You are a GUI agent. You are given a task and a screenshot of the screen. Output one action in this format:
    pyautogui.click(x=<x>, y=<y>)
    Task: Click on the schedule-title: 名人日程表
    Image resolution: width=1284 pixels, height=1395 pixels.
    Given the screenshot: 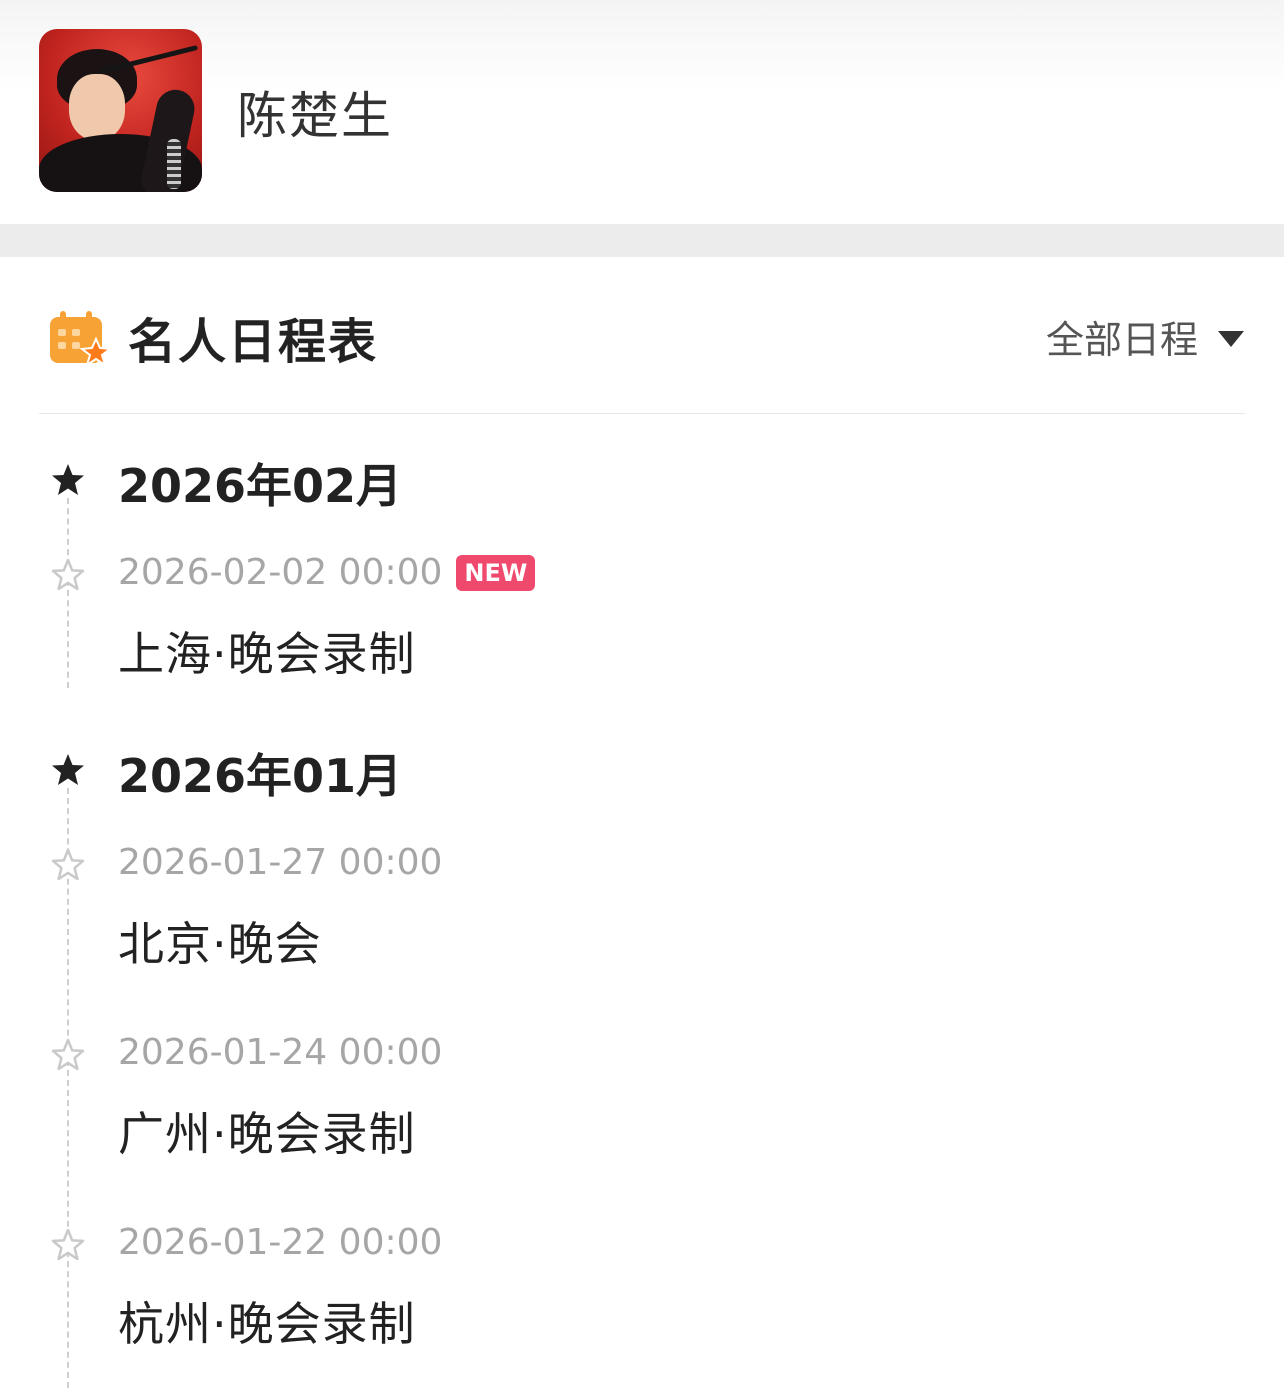 What is the action you would take?
    pyautogui.click(x=253, y=342)
    